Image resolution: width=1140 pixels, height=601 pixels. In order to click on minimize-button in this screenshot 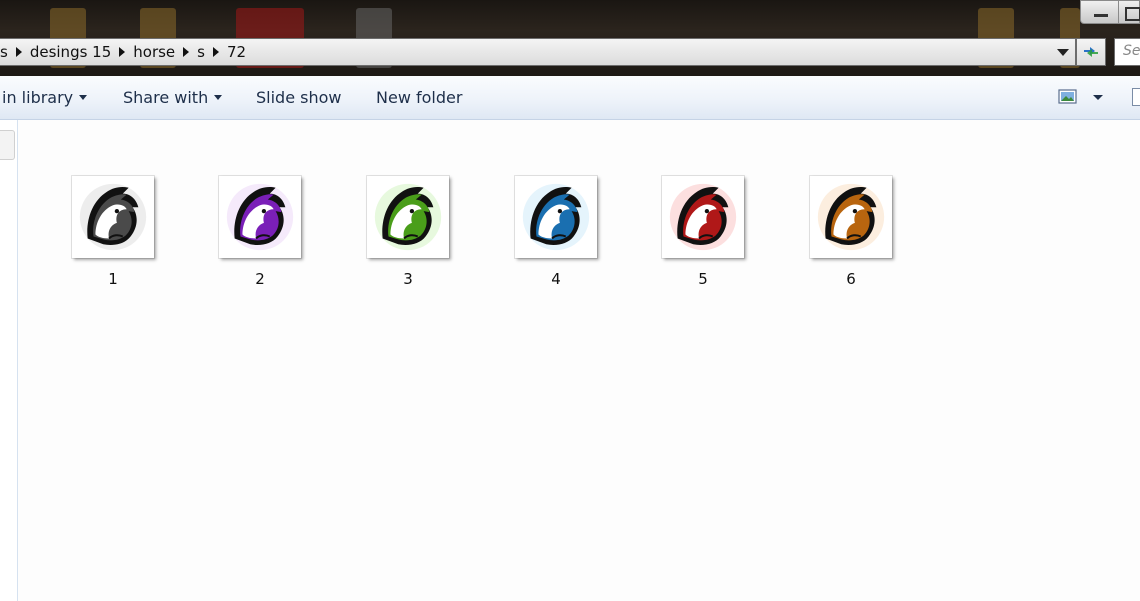, I will do `click(1099, 12)`.